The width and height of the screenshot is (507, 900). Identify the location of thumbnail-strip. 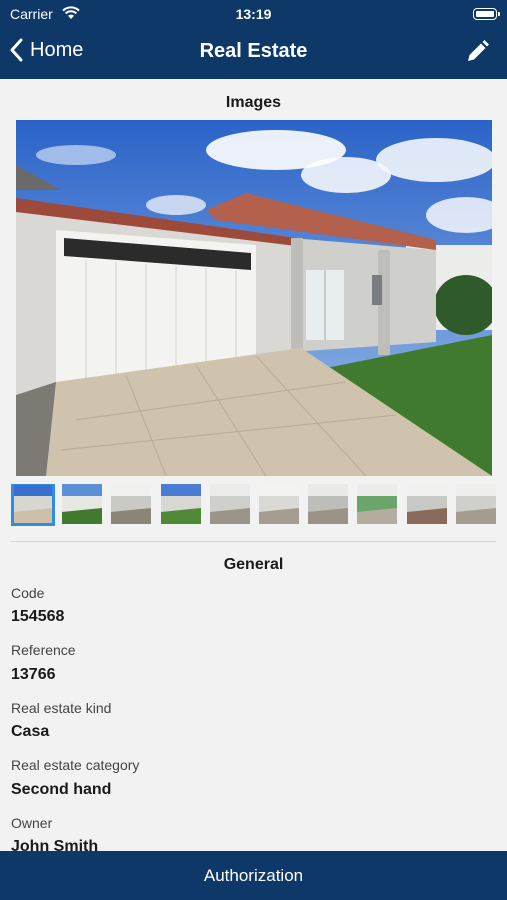
(259, 506).